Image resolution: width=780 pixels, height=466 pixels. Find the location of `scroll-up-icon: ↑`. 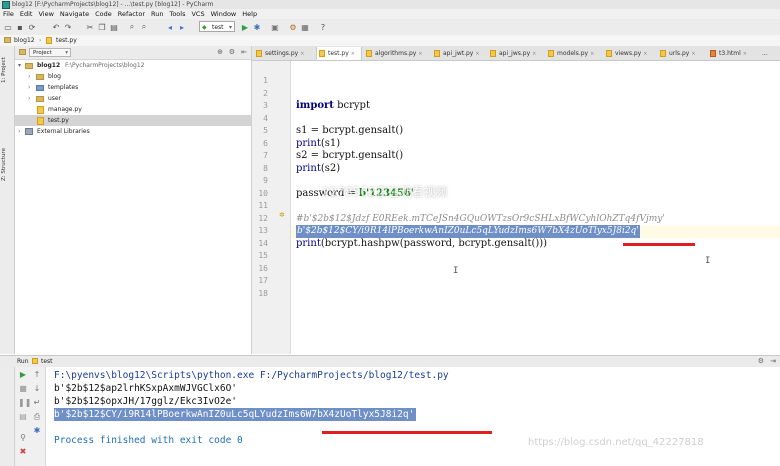

scroll-up-icon: ↑ is located at coordinates (37, 375).